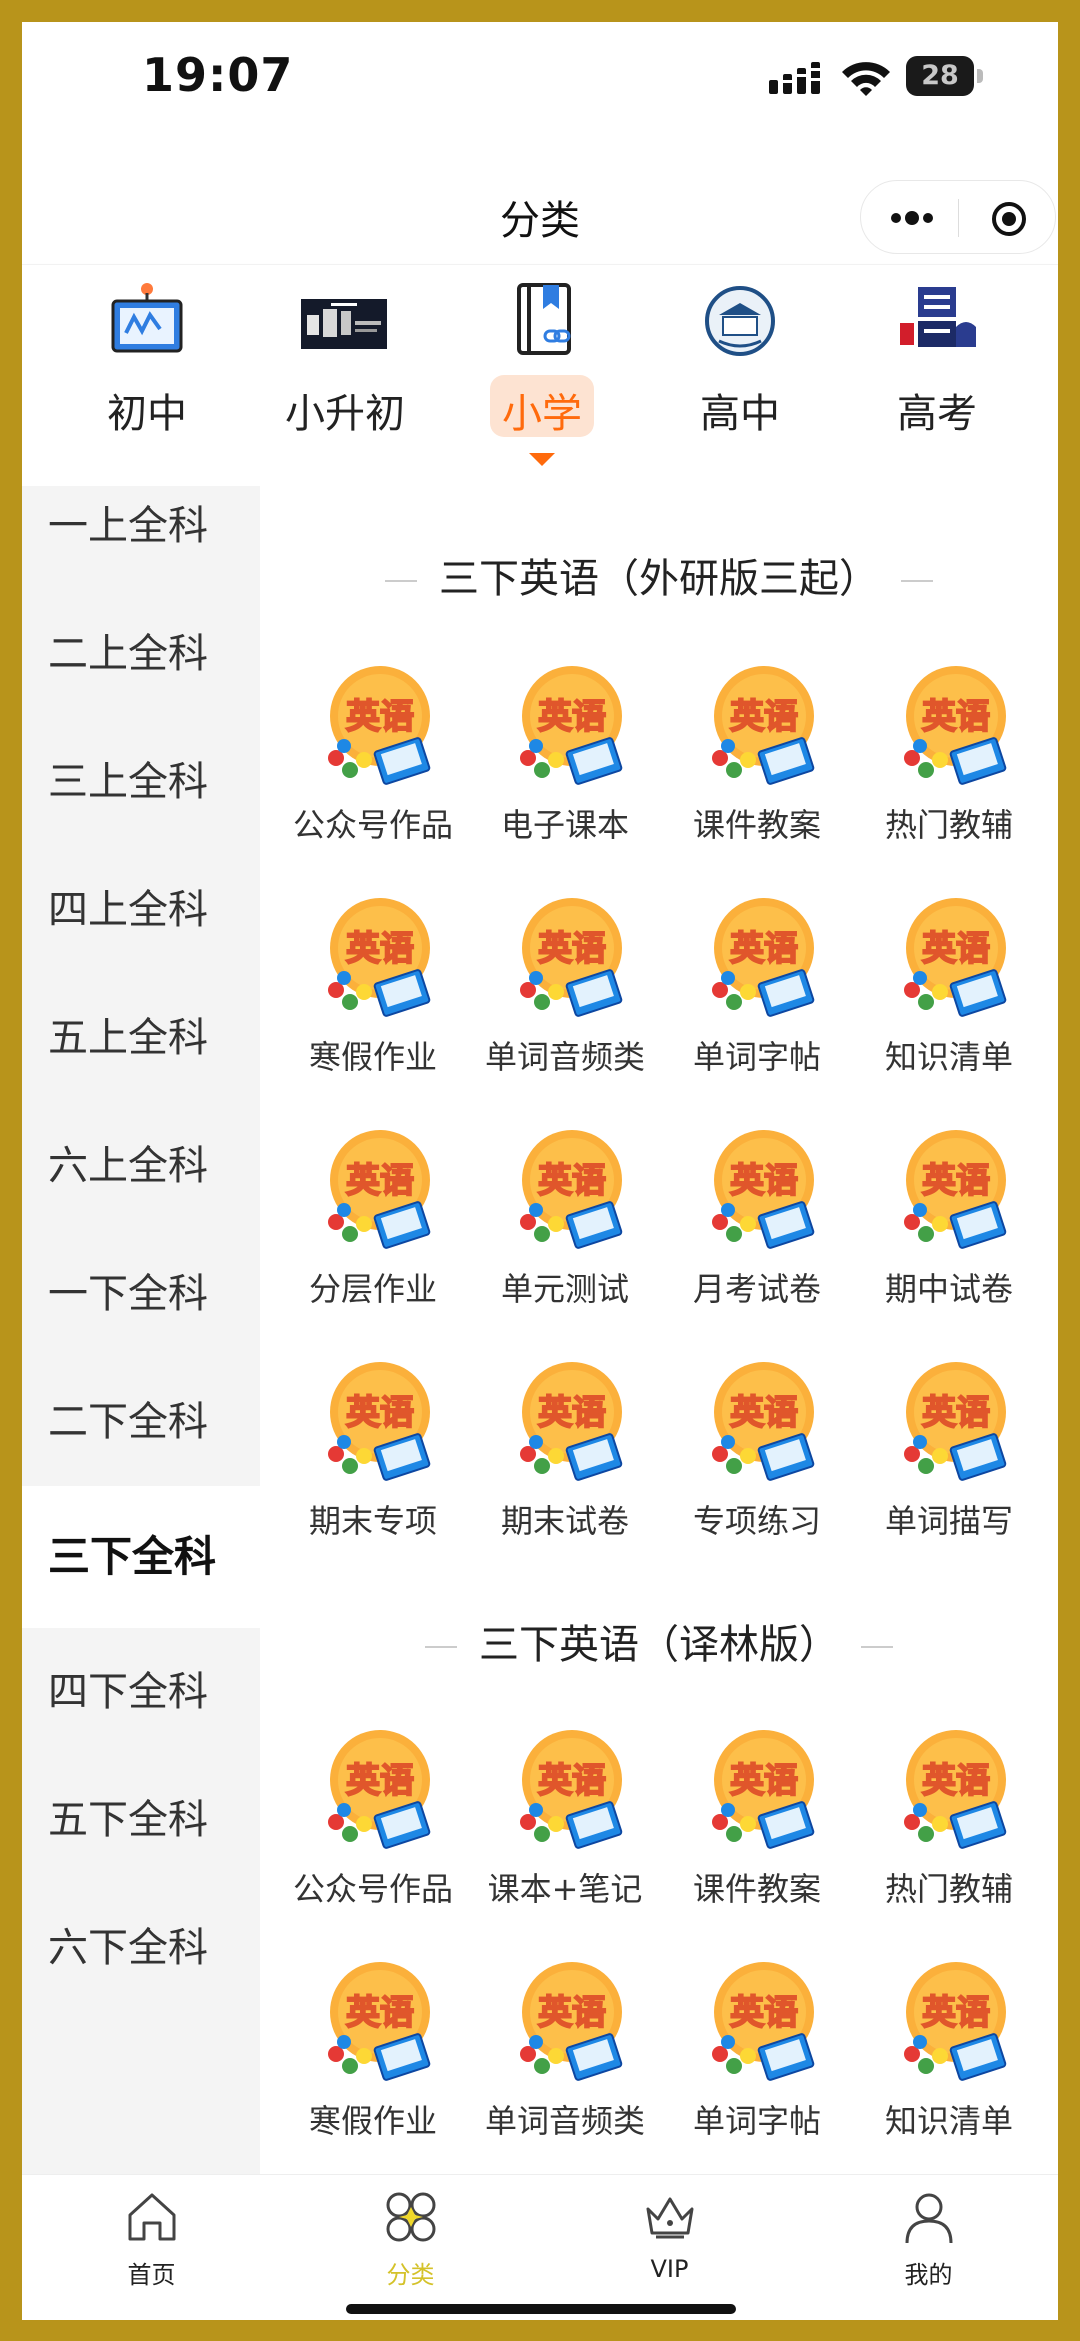  What do you see at coordinates (141, 1557) in the screenshot?
I see `sidebar-item-active: 三下全科` at bounding box center [141, 1557].